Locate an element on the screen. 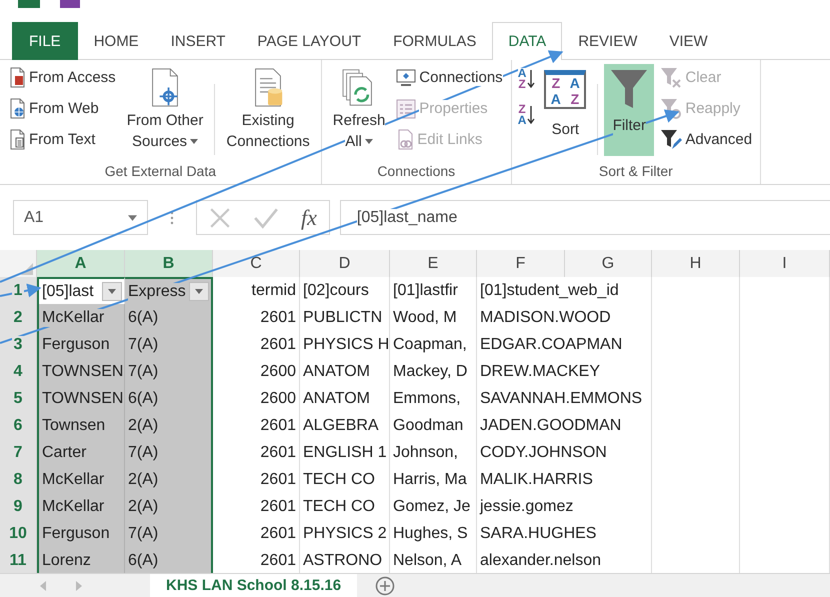 The height and width of the screenshot is (597, 830). sort-descending-button: Z A is located at coordinates (527, 115).